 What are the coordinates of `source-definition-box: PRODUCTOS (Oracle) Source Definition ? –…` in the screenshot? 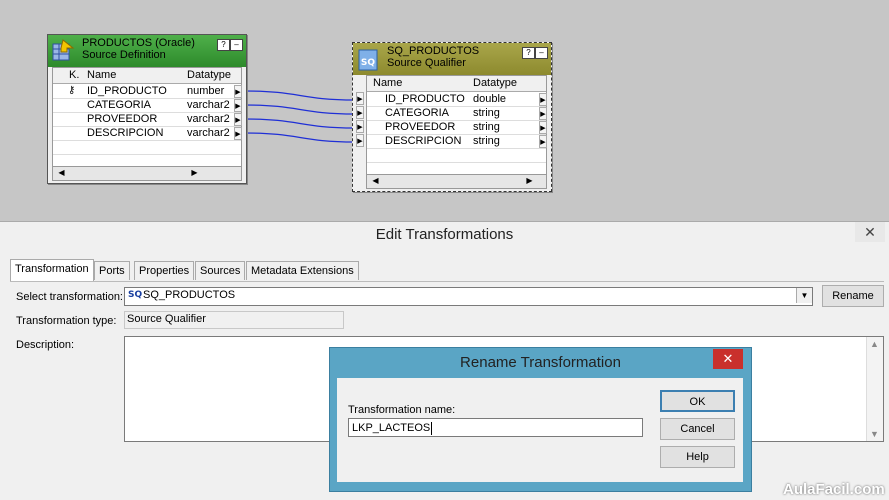 It's located at (147, 109).